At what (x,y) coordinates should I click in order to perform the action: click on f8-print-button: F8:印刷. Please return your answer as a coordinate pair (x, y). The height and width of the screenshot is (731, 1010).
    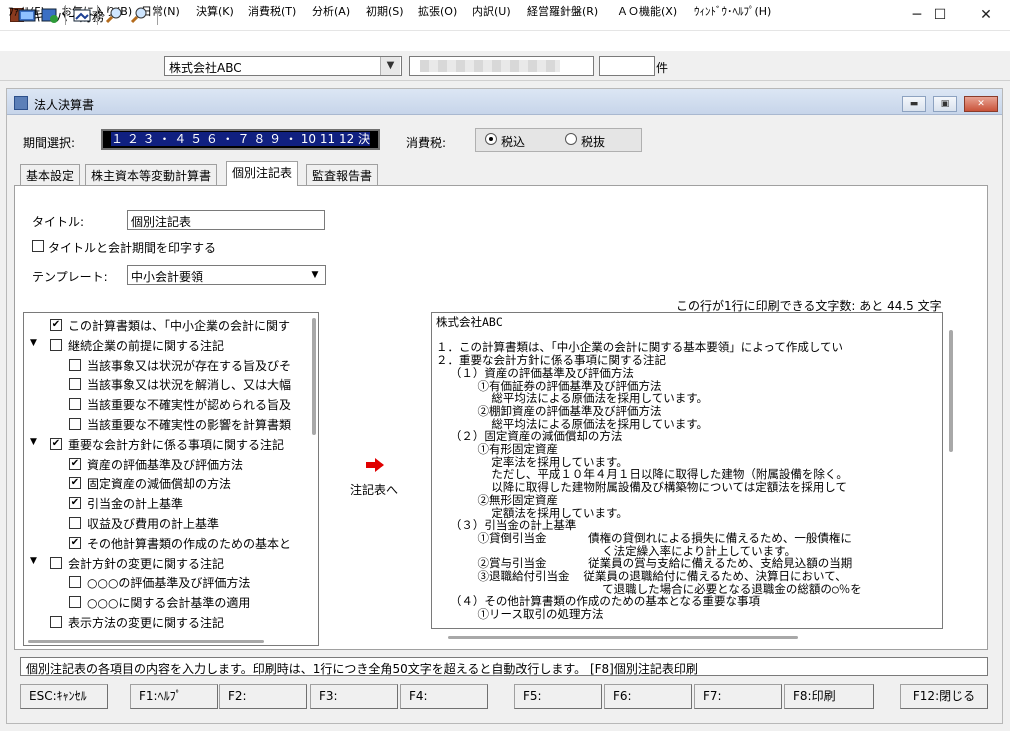
    Looking at the image, I should click on (829, 696).